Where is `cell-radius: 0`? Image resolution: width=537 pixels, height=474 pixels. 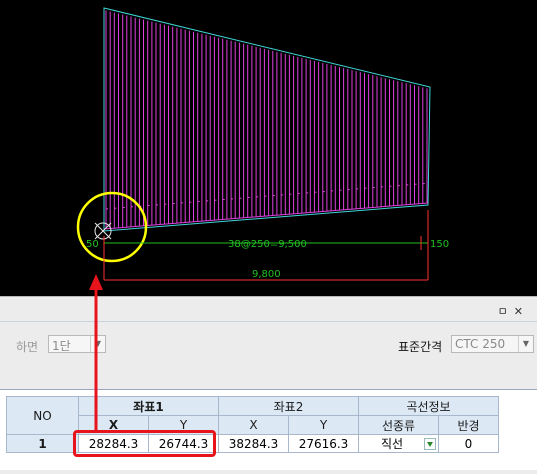 cell-radius: 0 is located at coordinates (468, 443).